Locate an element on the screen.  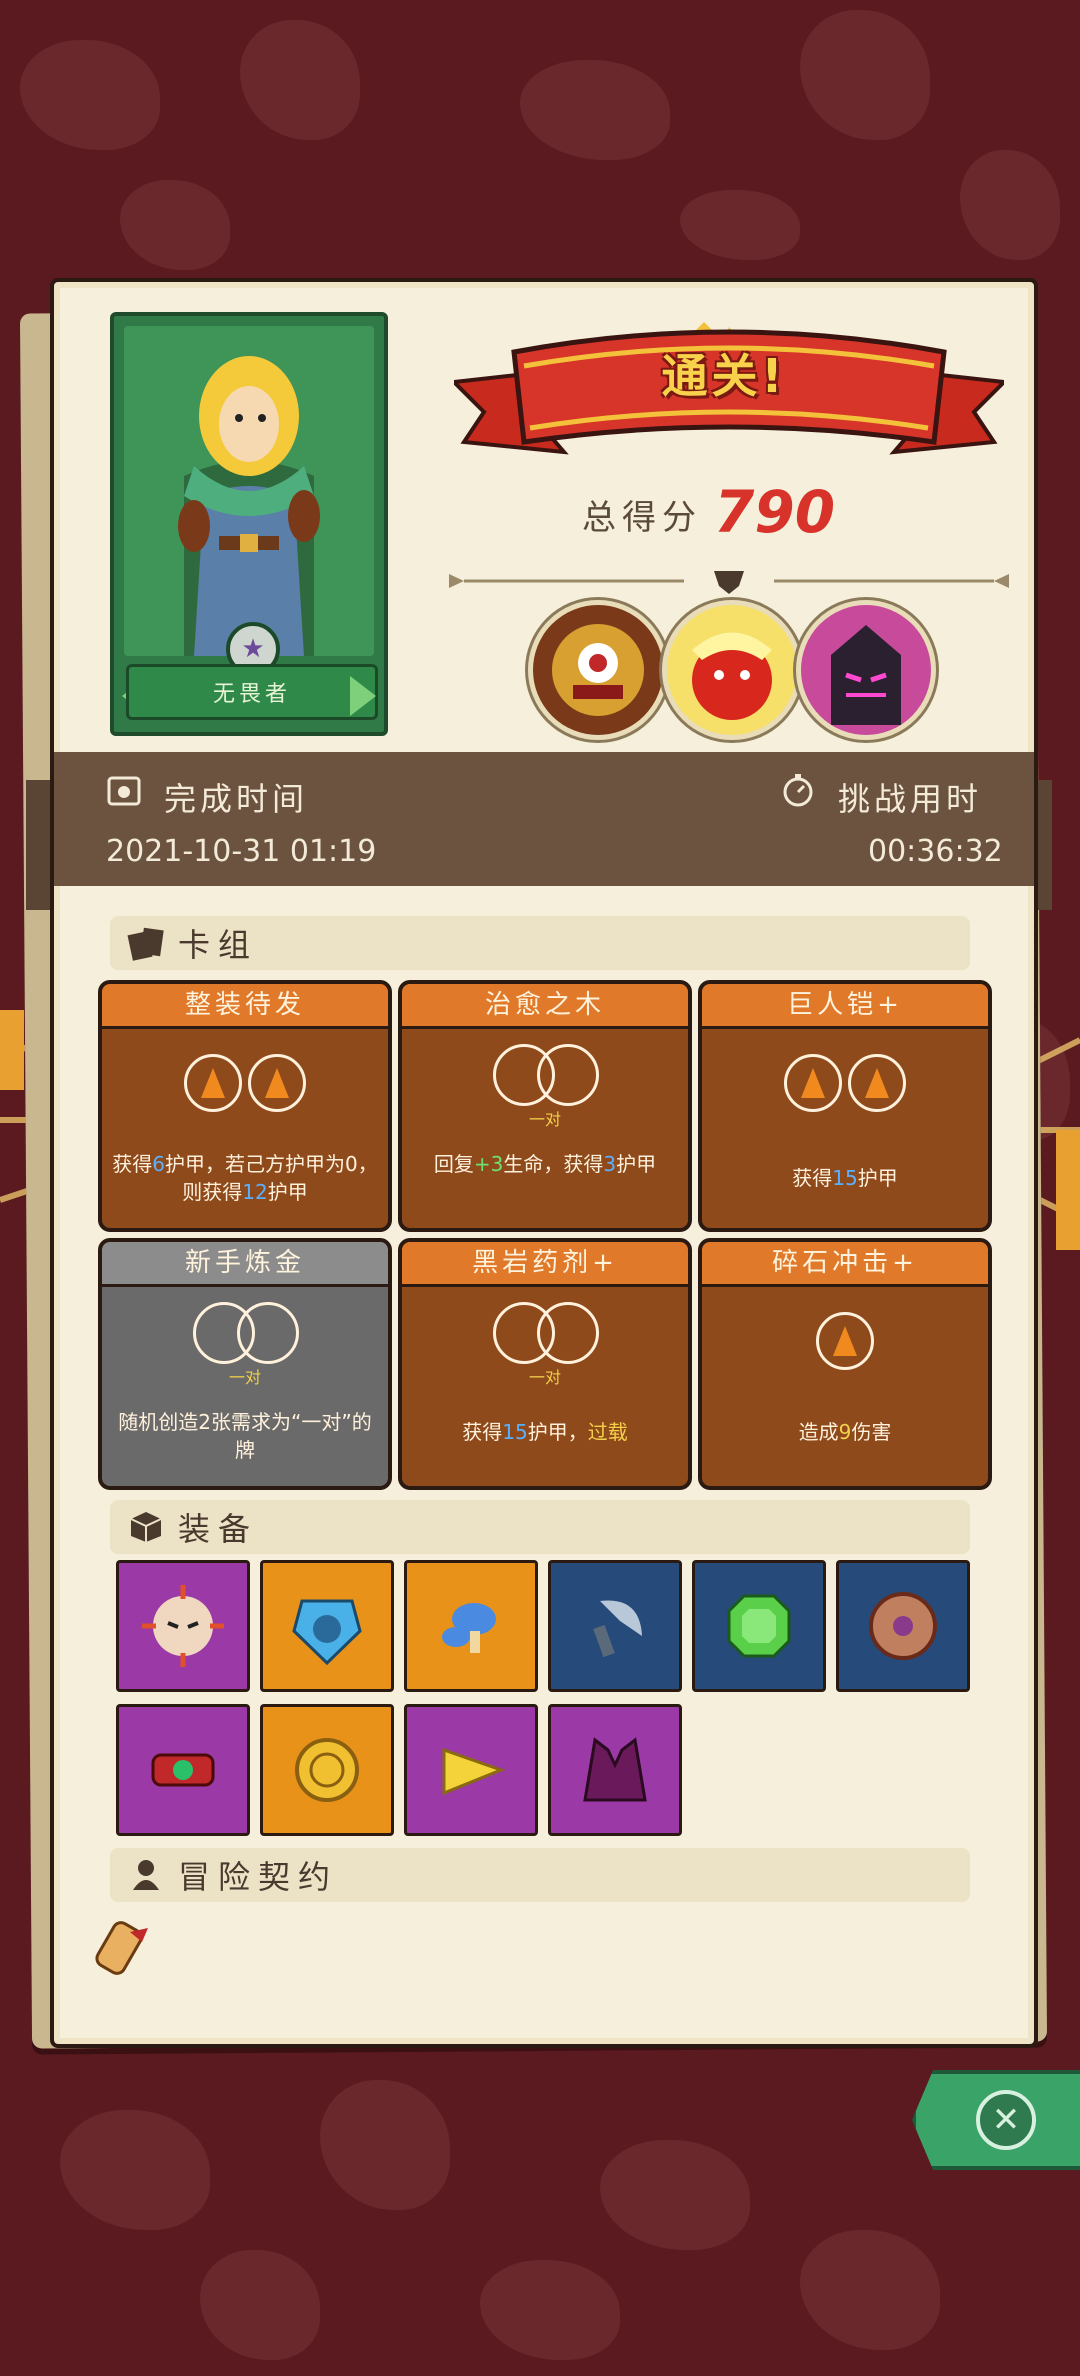
hero-portrait is located at coordinates (249, 491).